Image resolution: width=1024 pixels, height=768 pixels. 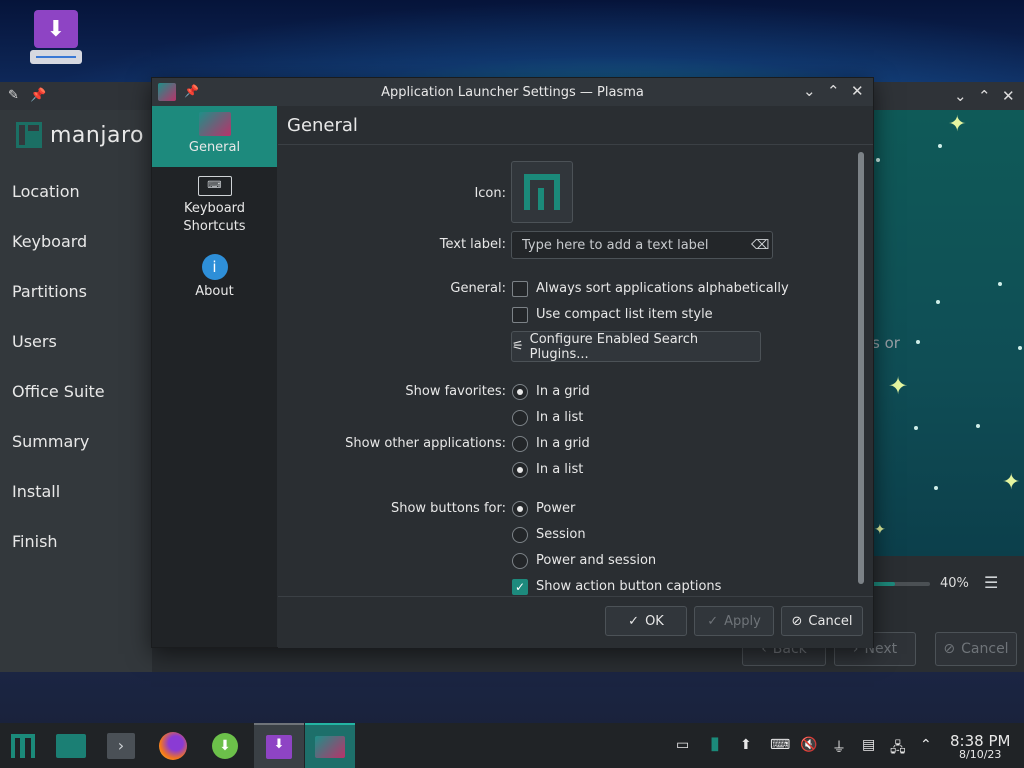 I want to click on cancel-button: ⊘ Cancel, so click(x=822, y=621).